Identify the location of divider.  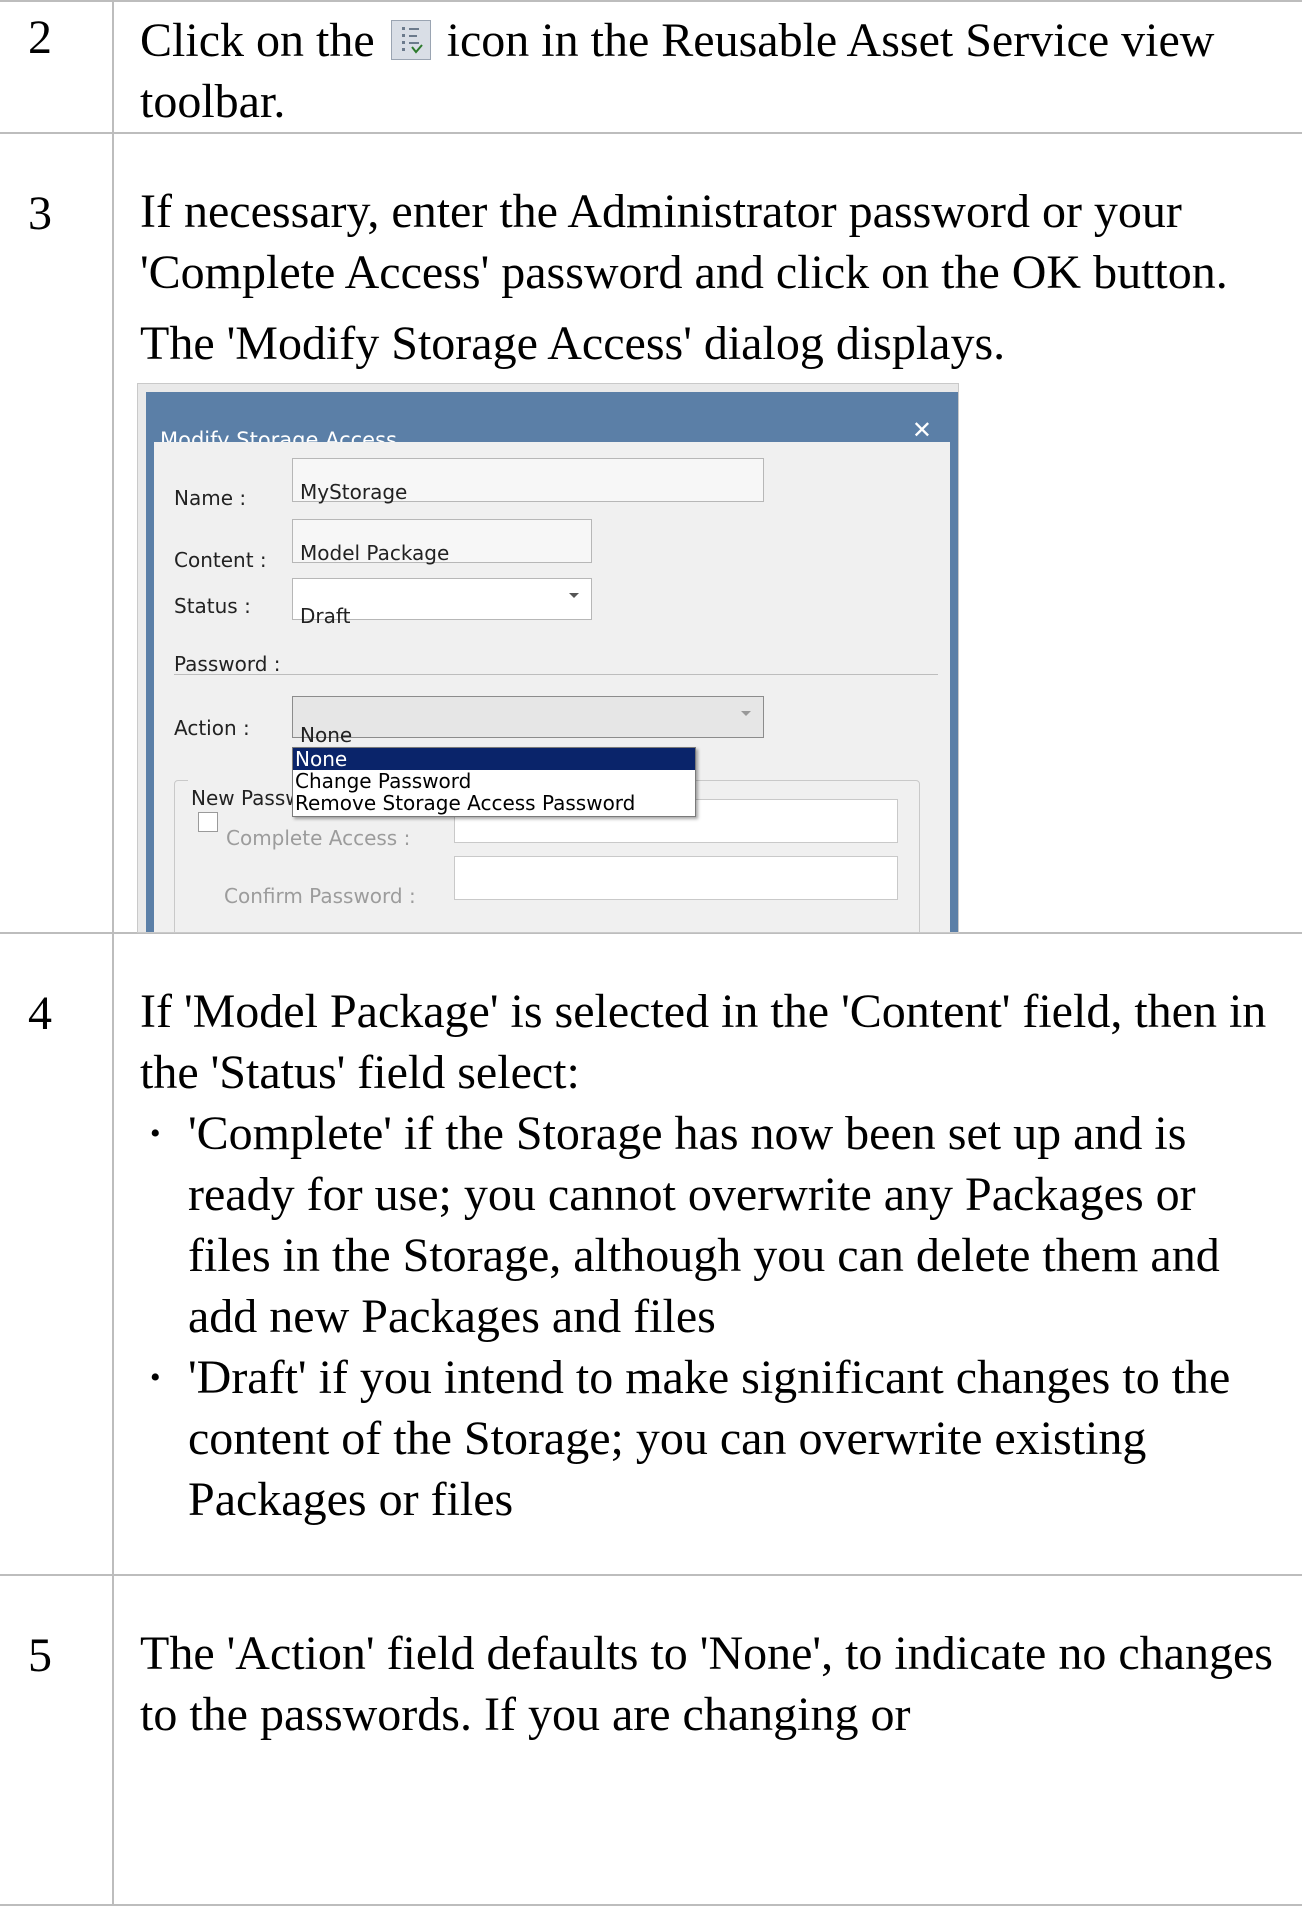
(556, 674).